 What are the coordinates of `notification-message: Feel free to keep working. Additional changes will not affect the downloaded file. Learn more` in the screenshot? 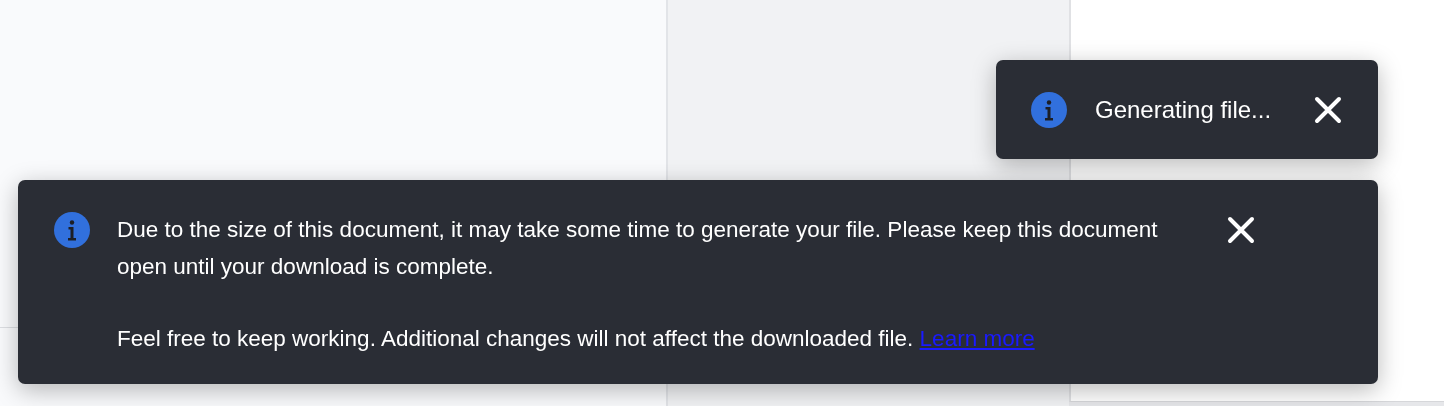 It's located at (576, 339).